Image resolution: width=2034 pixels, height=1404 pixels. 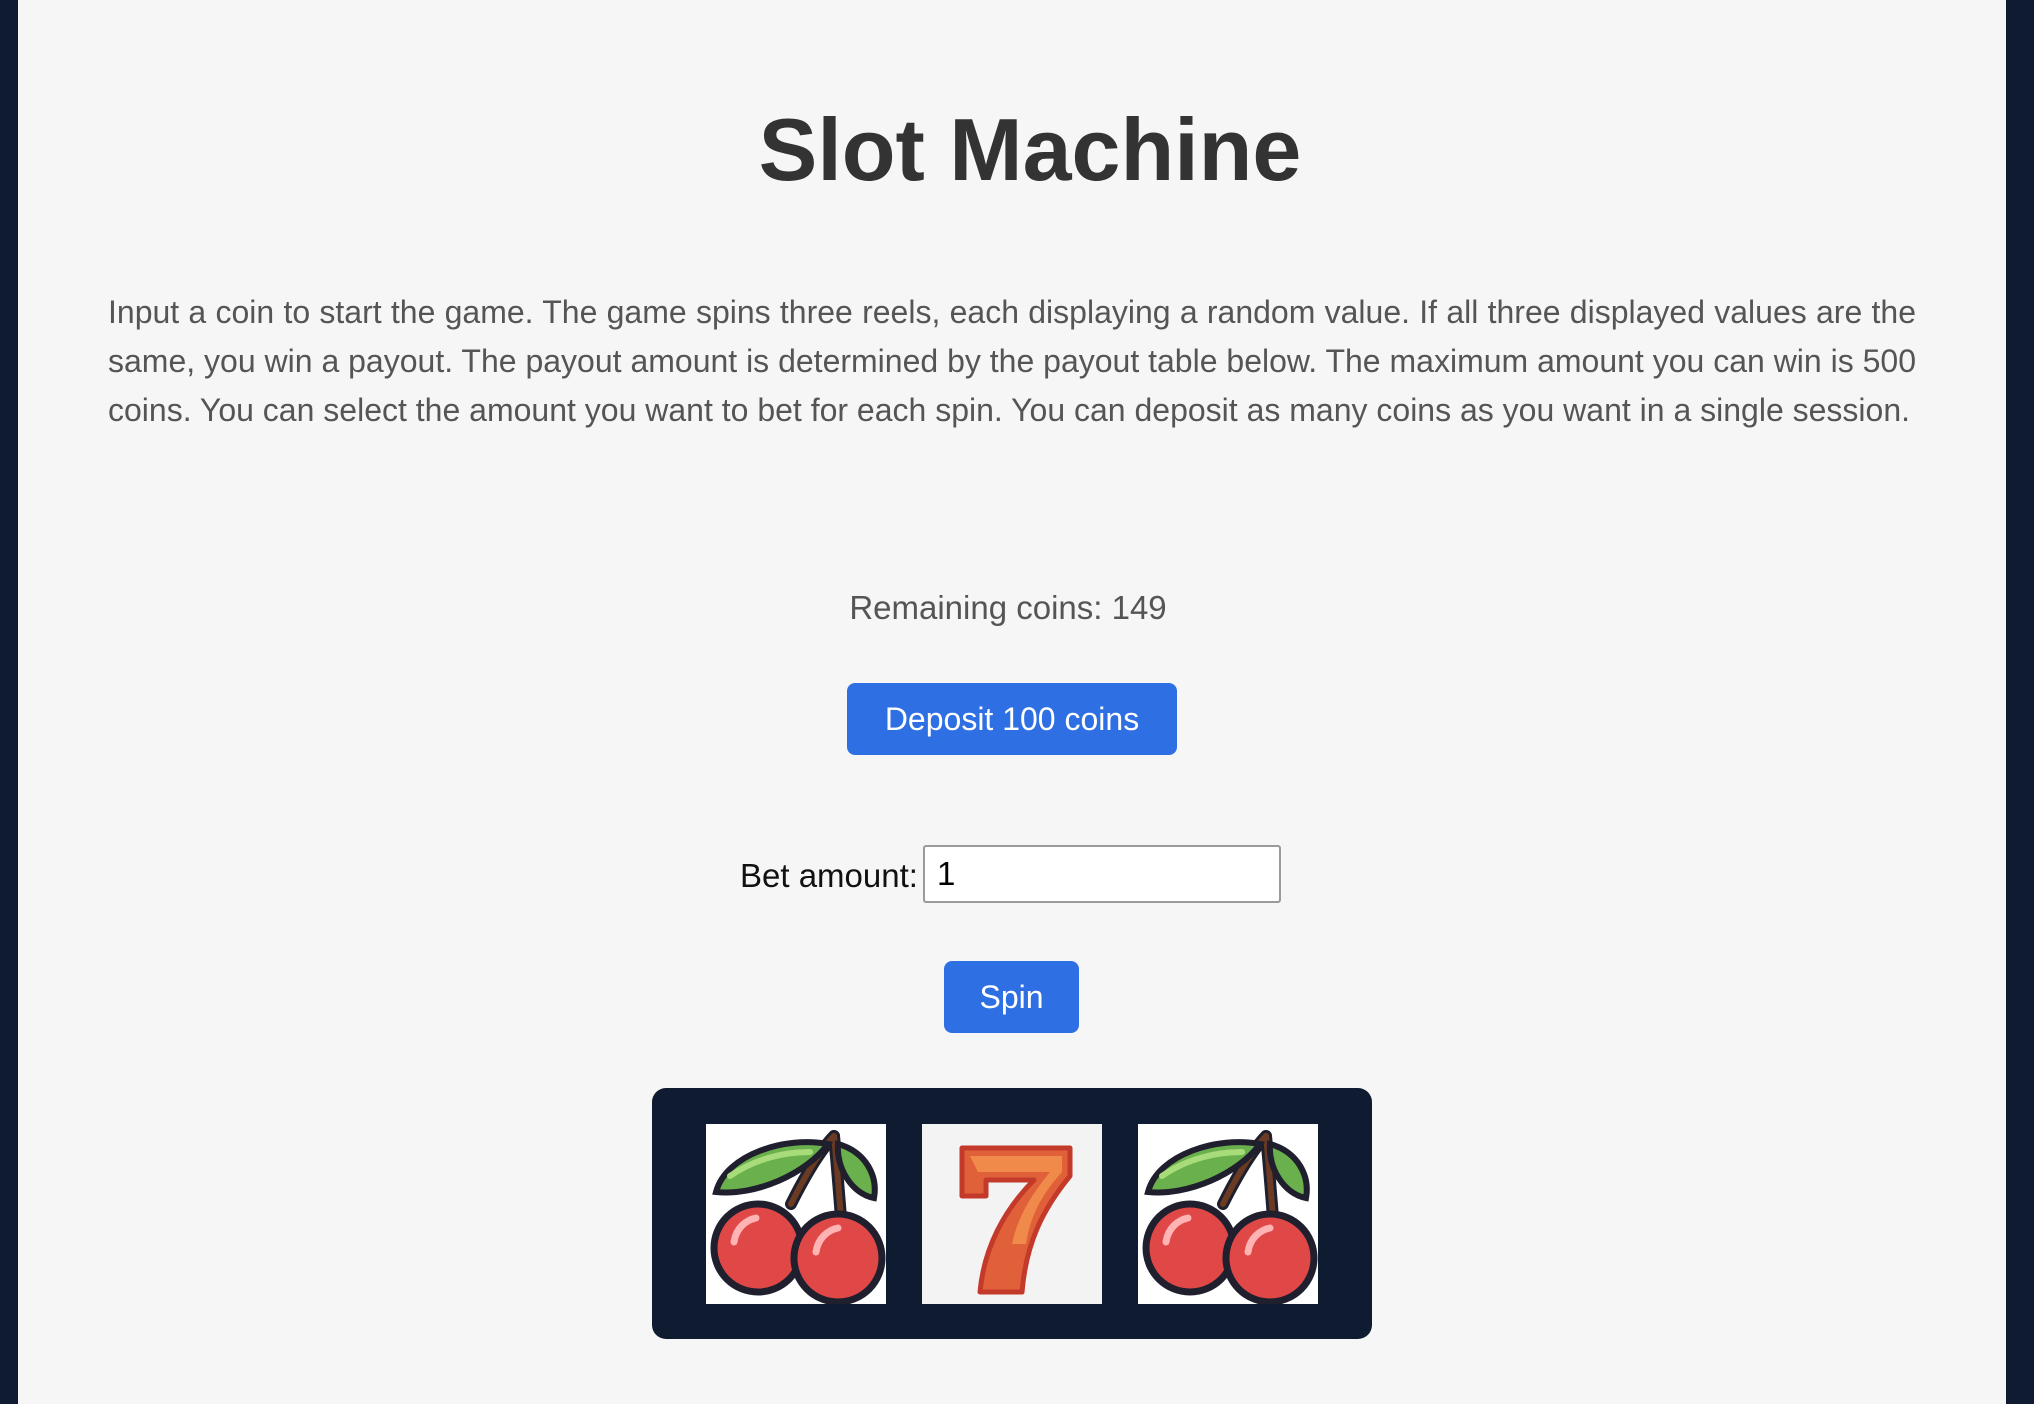 What do you see at coordinates (1102, 874) in the screenshot?
I see `bet-amount-input` at bounding box center [1102, 874].